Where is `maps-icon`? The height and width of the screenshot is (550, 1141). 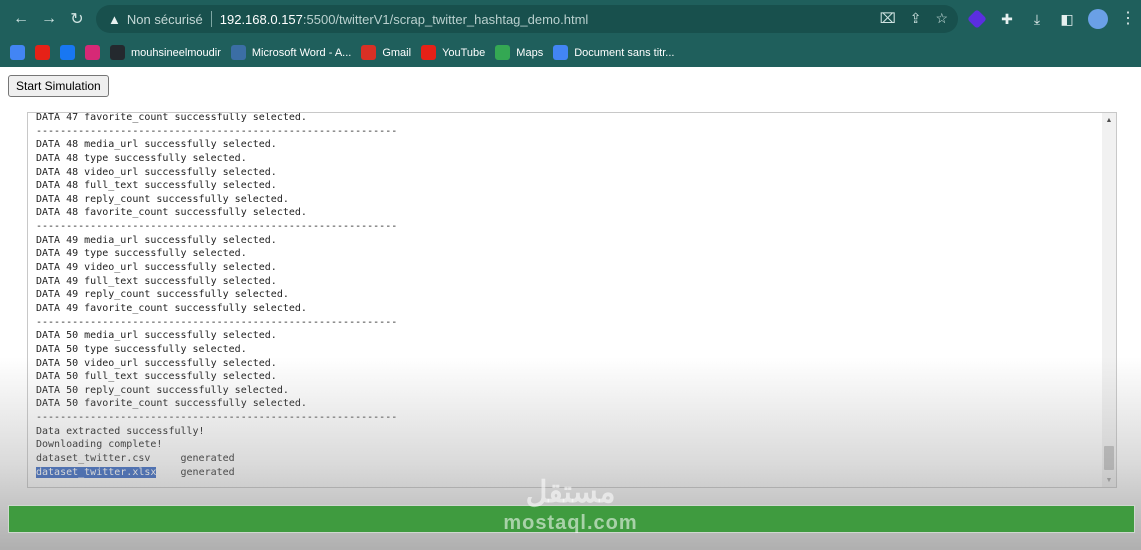
maps-icon is located at coordinates (503, 52).